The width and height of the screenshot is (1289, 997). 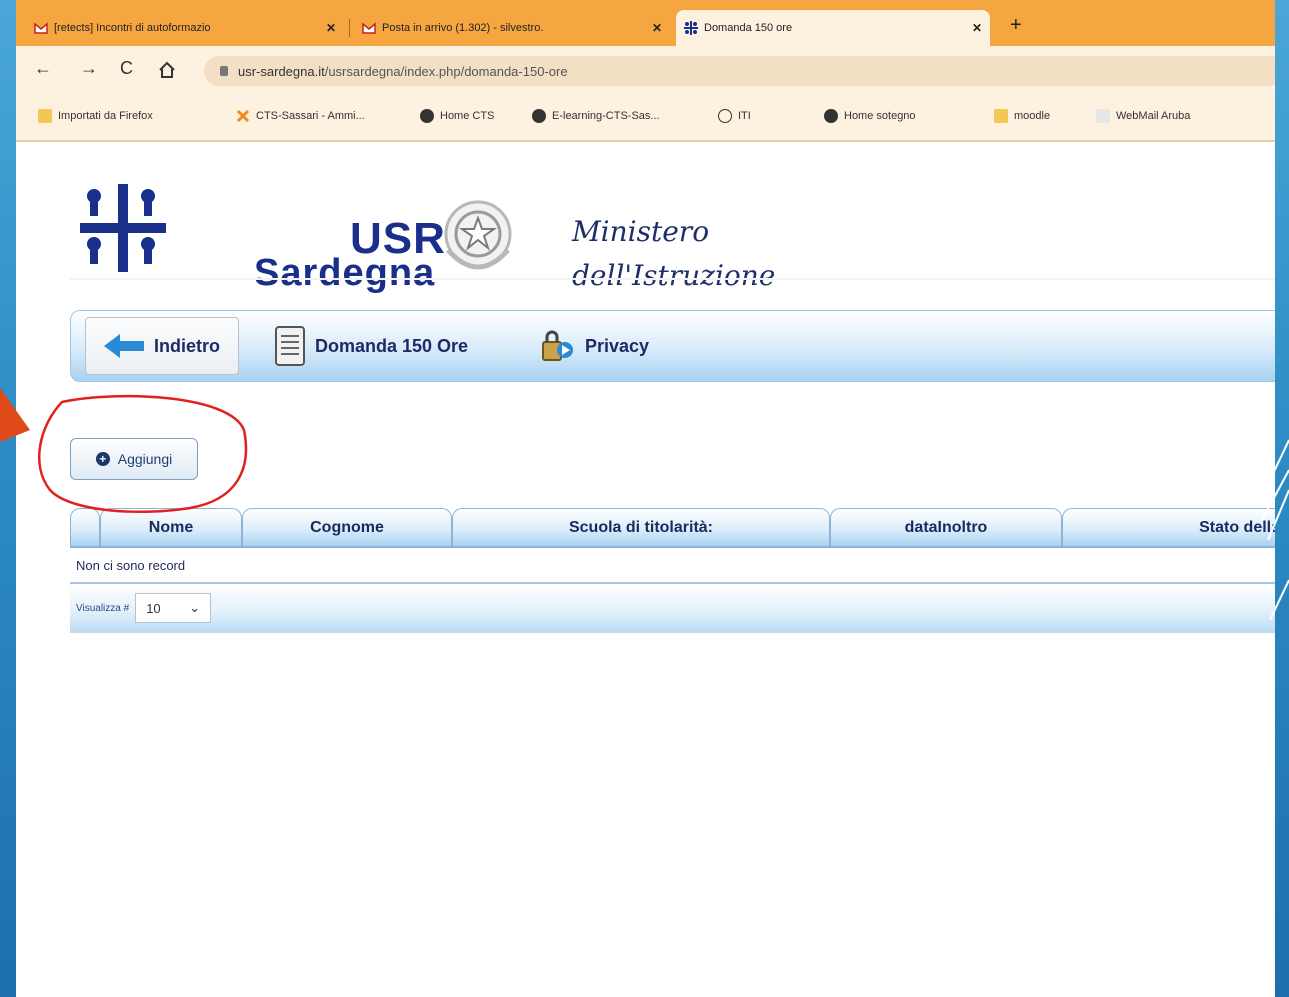 What do you see at coordinates (725, 116) in the screenshot?
I see `iti-icon` at bounding box center [725, 116].